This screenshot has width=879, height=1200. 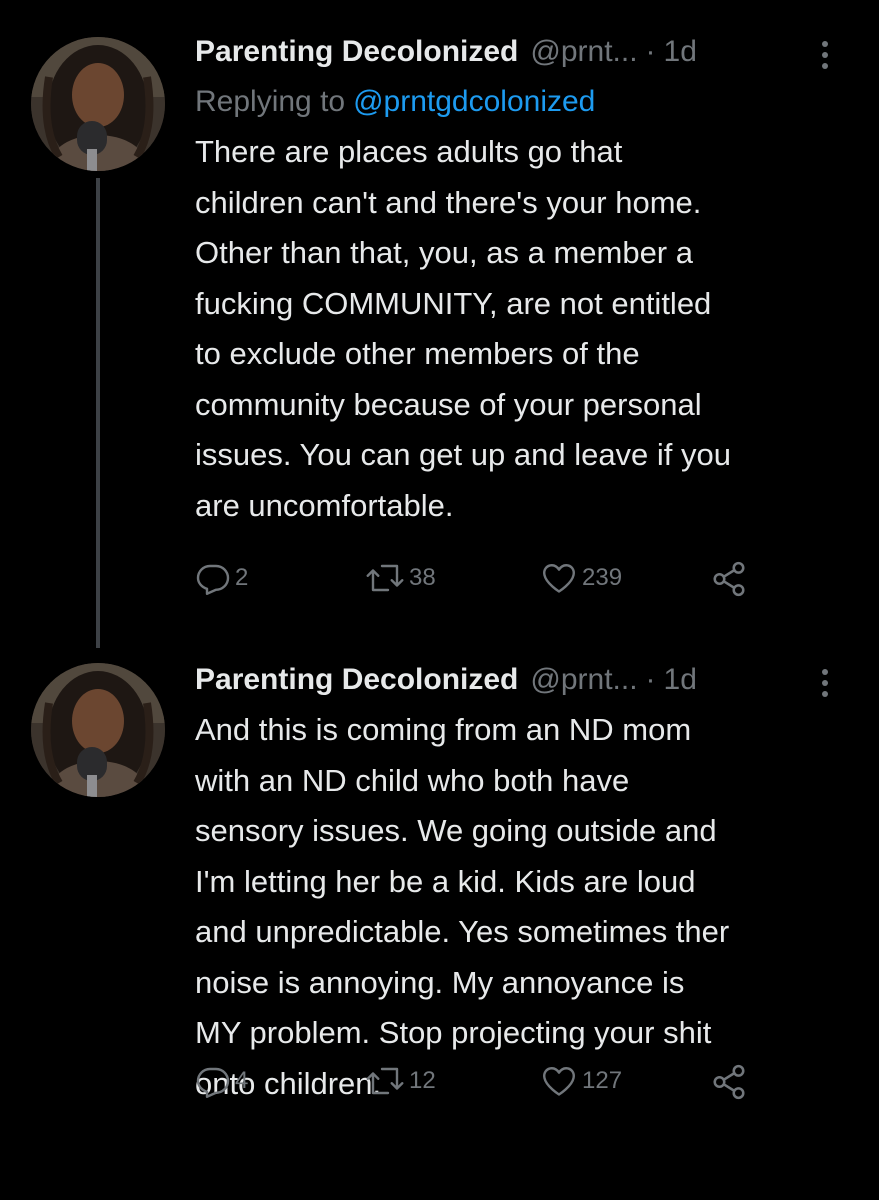 I want to click on tweet-text-line: fucking COMMUNITY, are not entitled, so click(x=453, y=303).